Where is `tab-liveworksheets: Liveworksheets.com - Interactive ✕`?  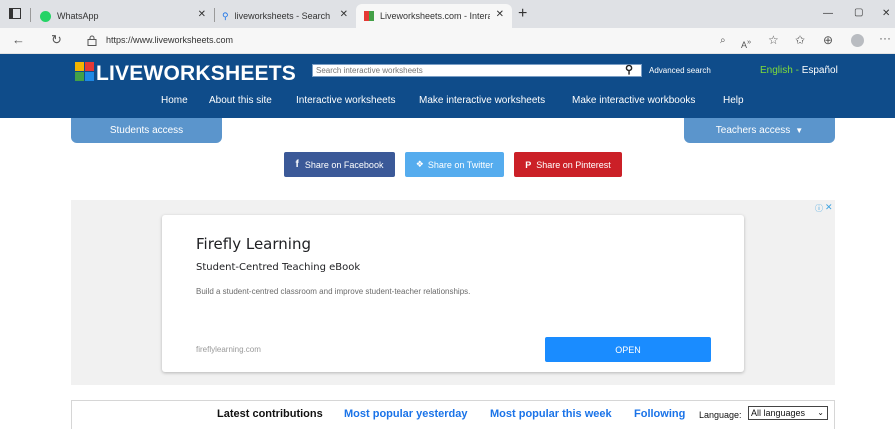
tab-liveworksheets: Liveworksheets.com - Interactive ✕ is located at coordinates (434, 16).